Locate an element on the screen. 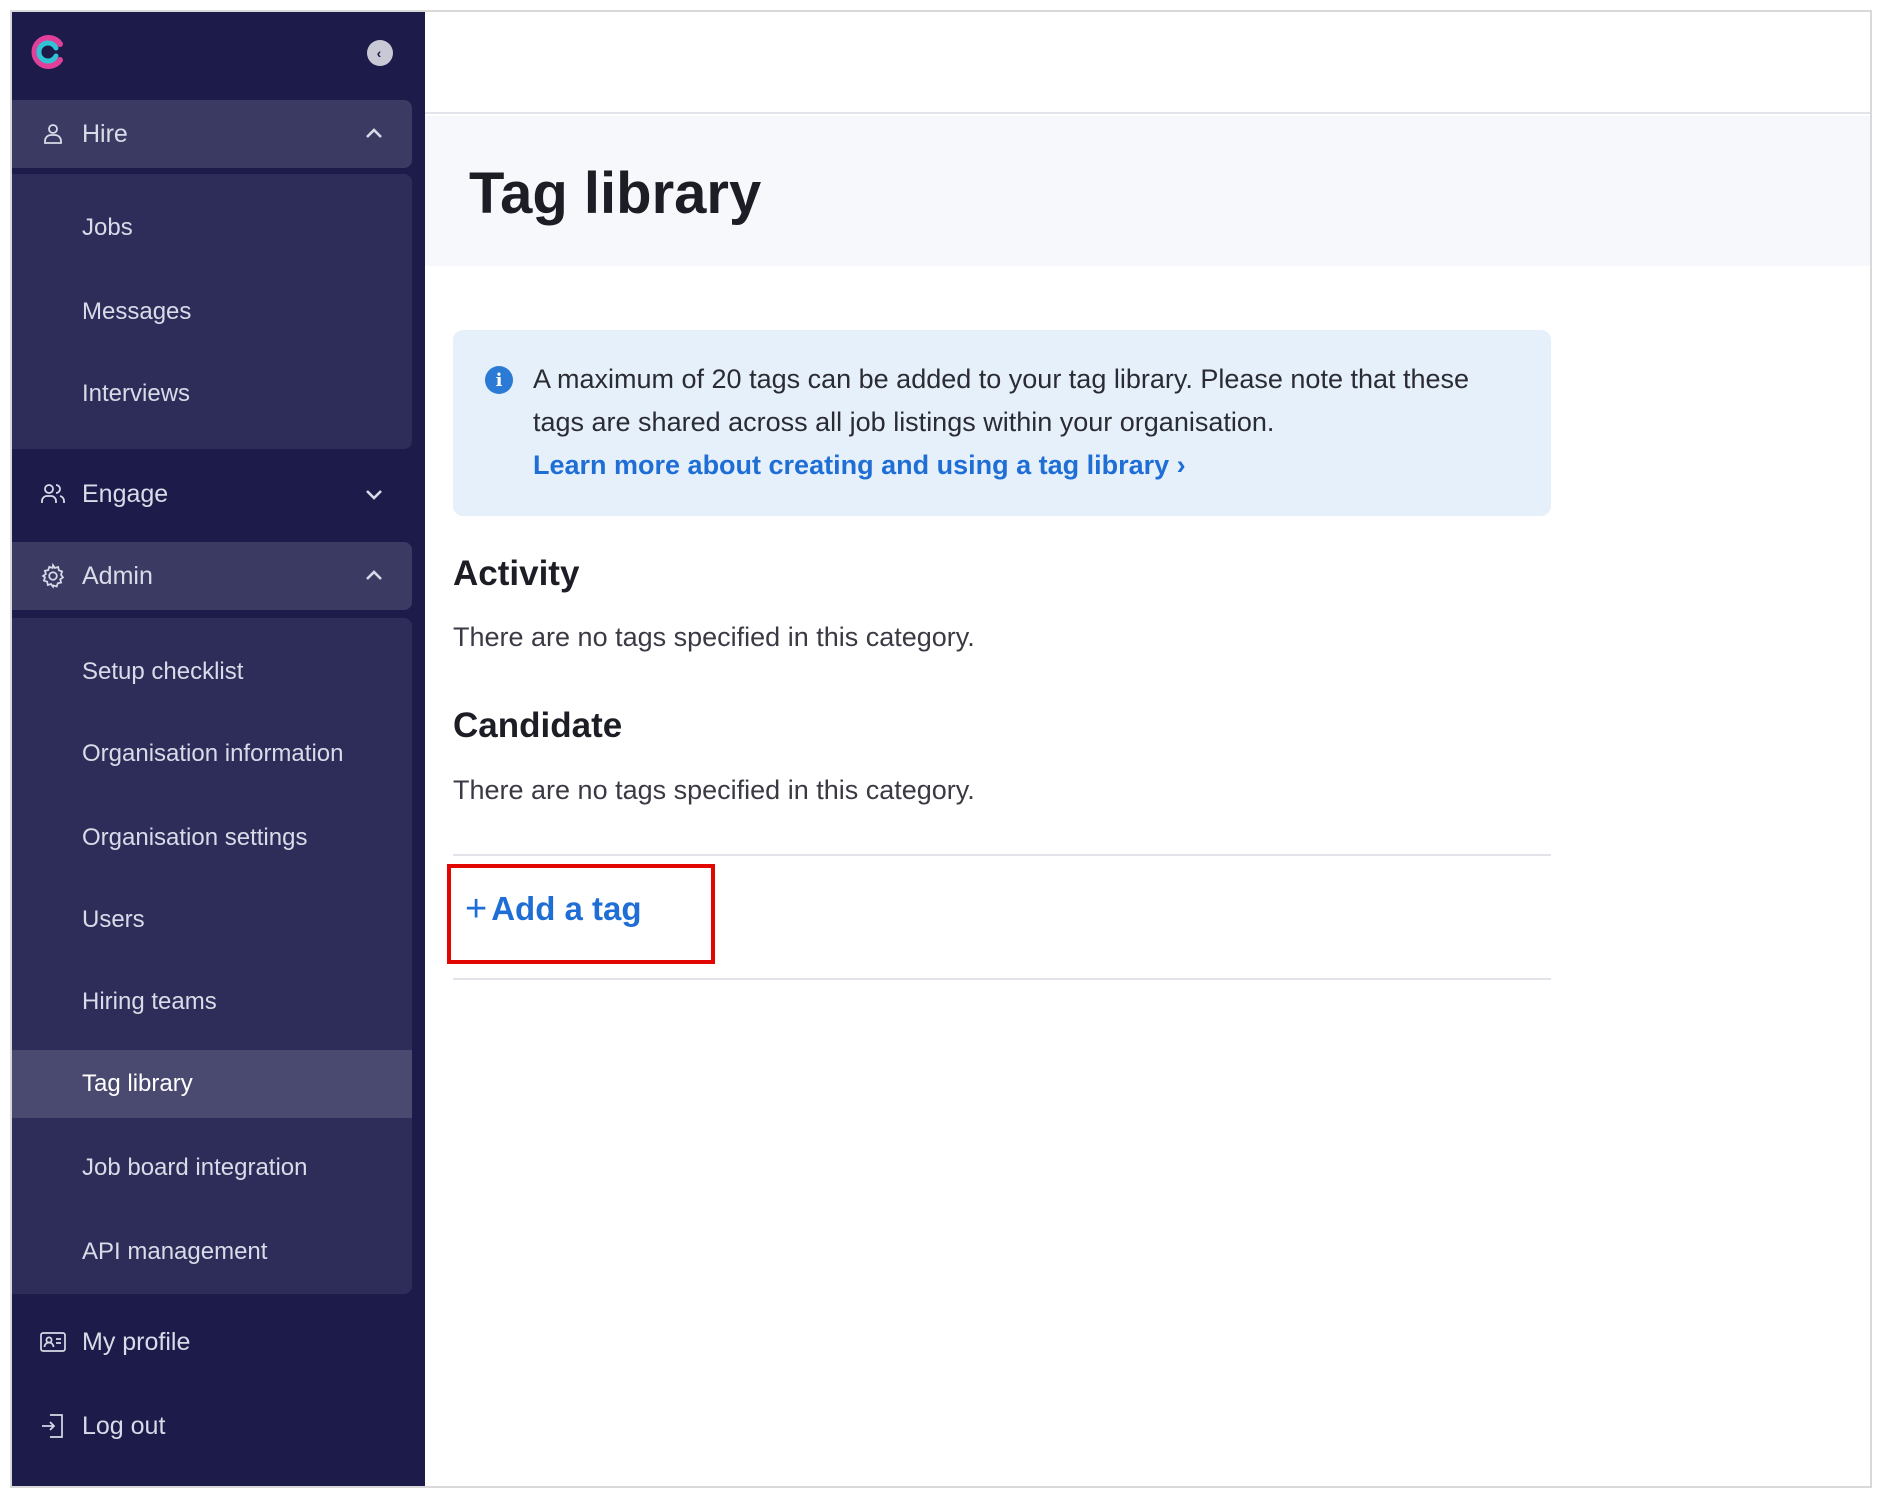 The width and height of the screenshot is (1882, 1498). chevron-left-icon: ‹ is located at coordinates (379, 53).